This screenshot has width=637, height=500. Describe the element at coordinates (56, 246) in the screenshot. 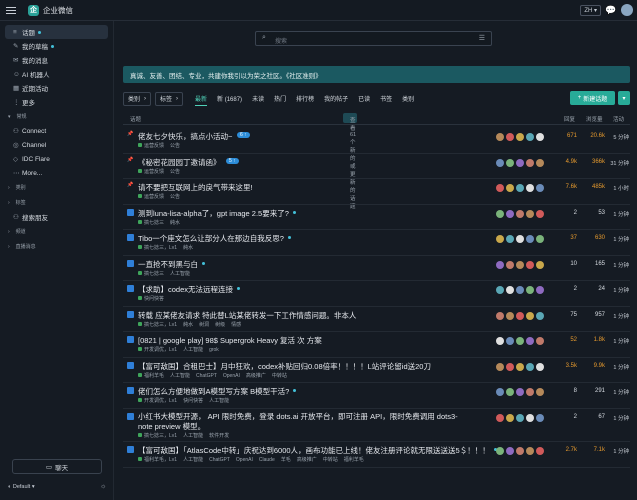

I see `section-direct-messages: › 直播消息` at that location.